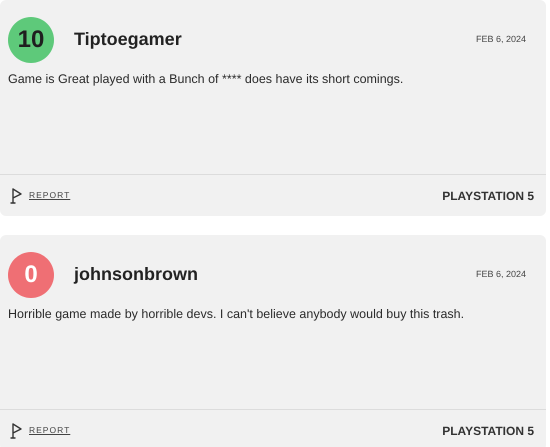 This screenshot has height=447, width=550. I want to click on score-badge: 0, so click(31, 275).